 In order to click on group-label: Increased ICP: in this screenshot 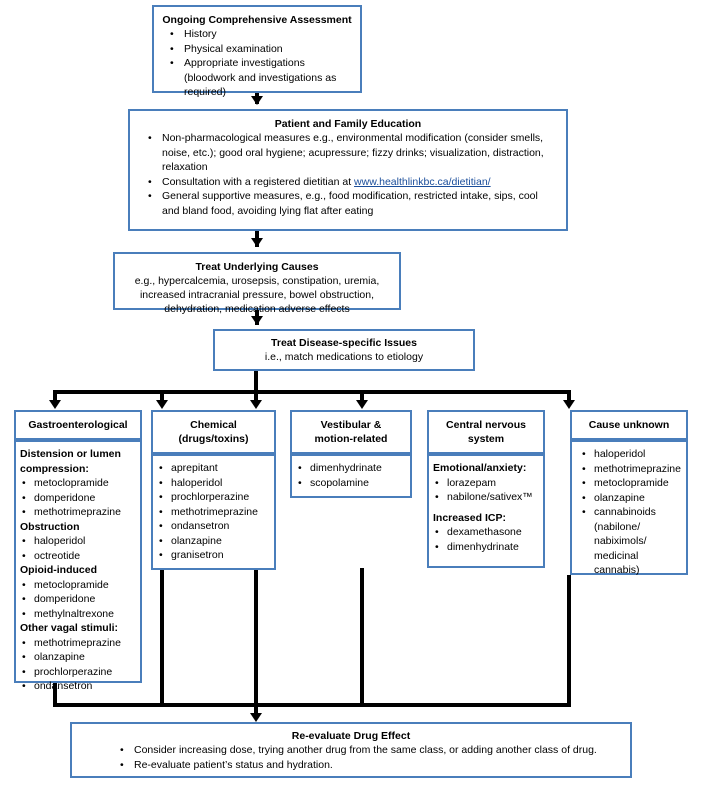, I will do `click(469, 517)`.